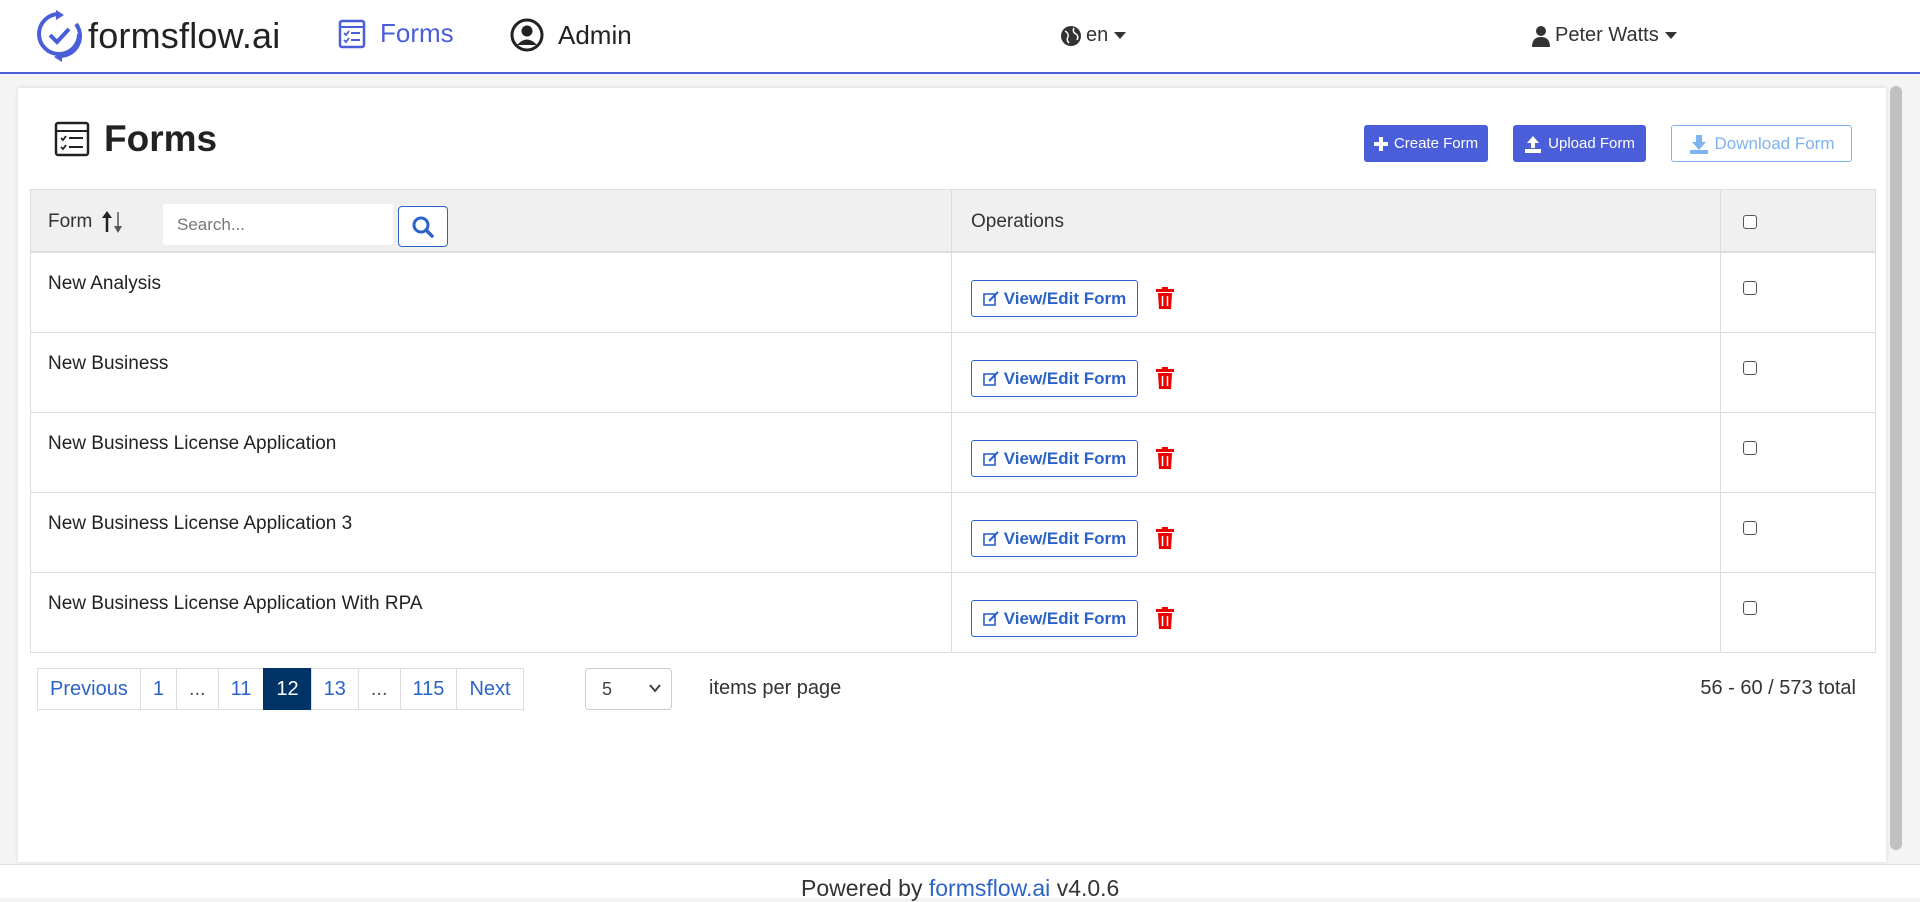 Image resolution: width=1920 pixels, height=902 pixels. What do you see at coordinates (396, 33) in the screenshot?
I see `nav-forms: Forms` at bounding box center [396, 33].